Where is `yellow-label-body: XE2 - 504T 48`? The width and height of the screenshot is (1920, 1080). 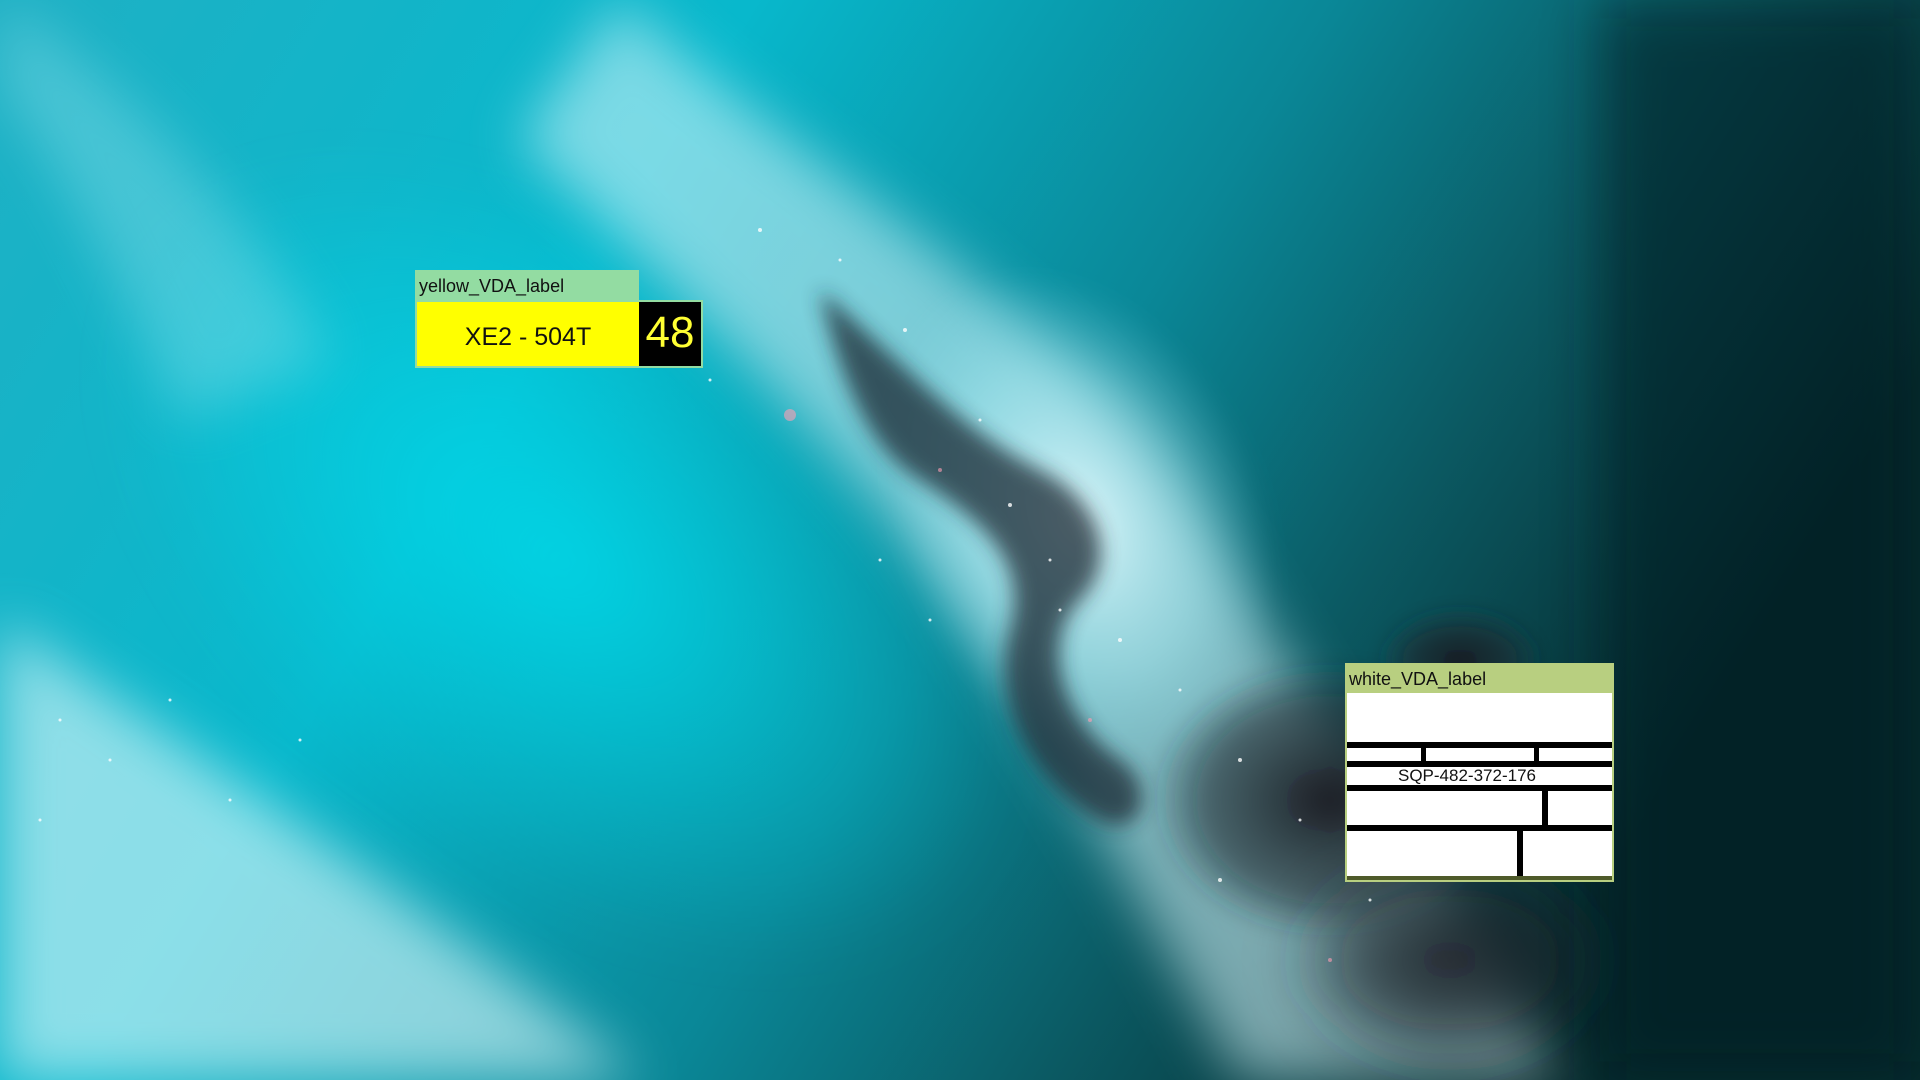 yellow-label-body: XE2 - 504T 48 is located at coordinates (559, 334).